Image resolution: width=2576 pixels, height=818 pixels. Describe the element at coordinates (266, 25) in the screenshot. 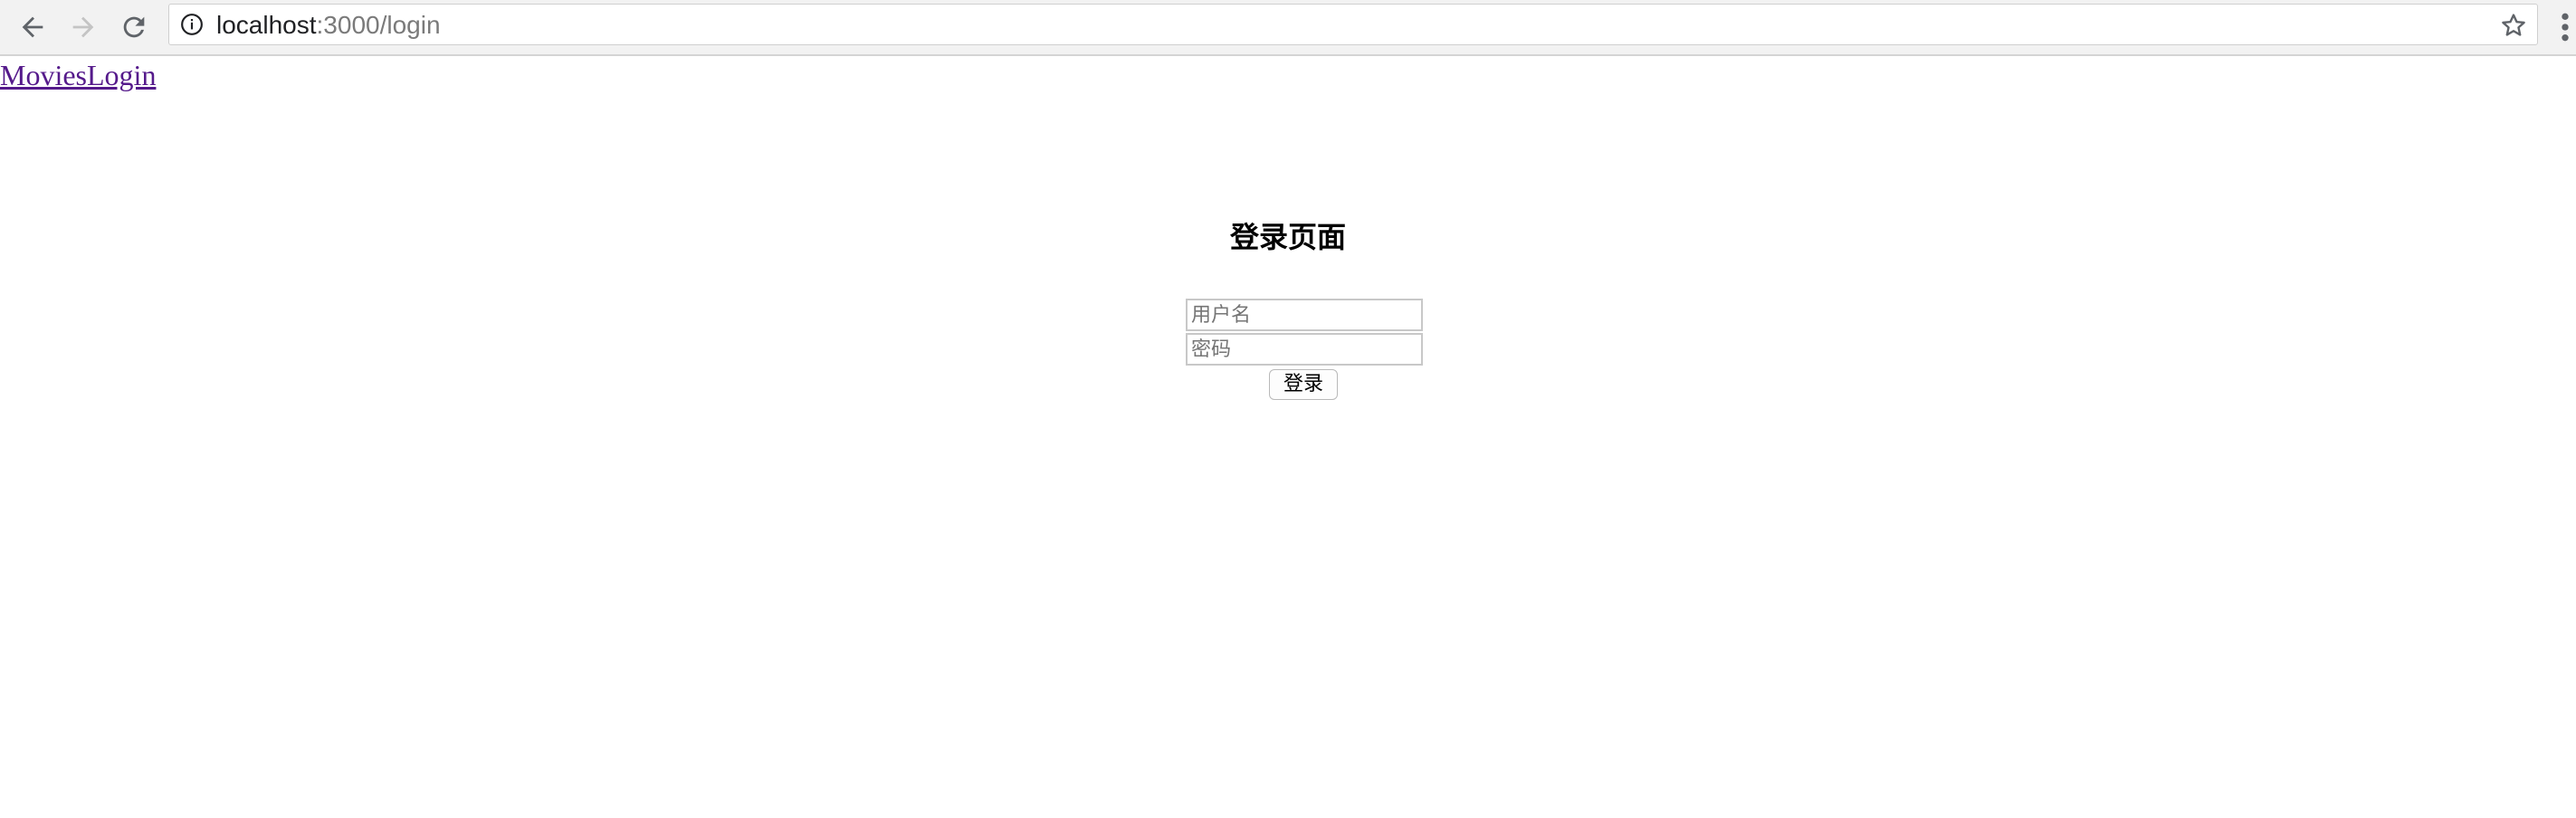

I see `url-host: localhost` at that location.